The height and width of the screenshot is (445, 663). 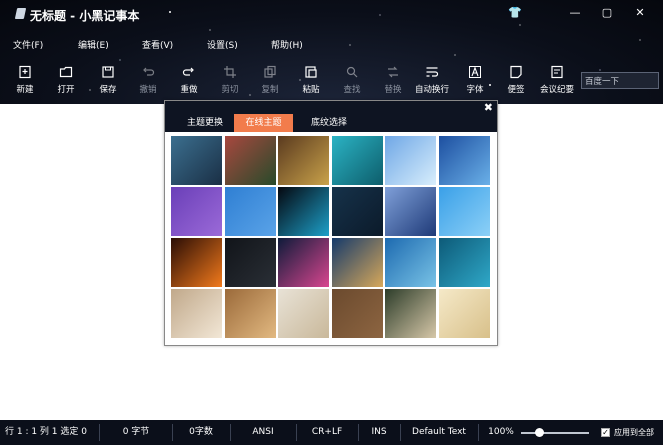 I want to click on menu-edit: 编辑(E), so click(x=93, y=44).